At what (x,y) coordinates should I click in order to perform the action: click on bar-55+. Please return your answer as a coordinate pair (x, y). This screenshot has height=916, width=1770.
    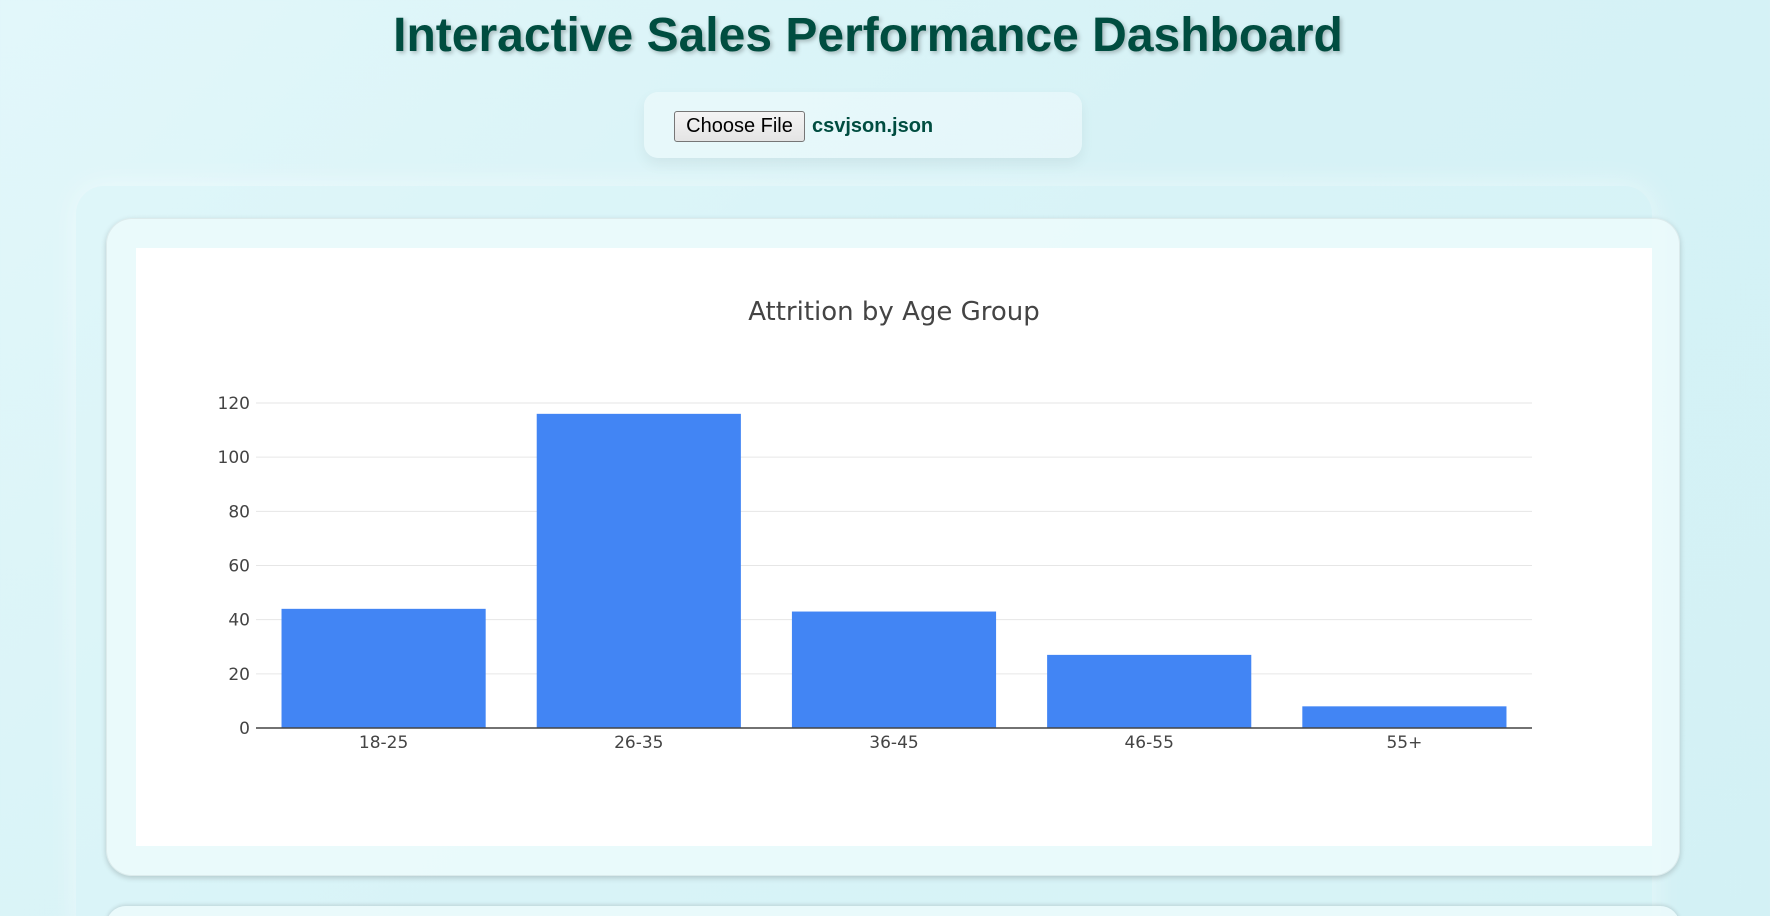
    Looking at the image, I should click on (1404, 717).